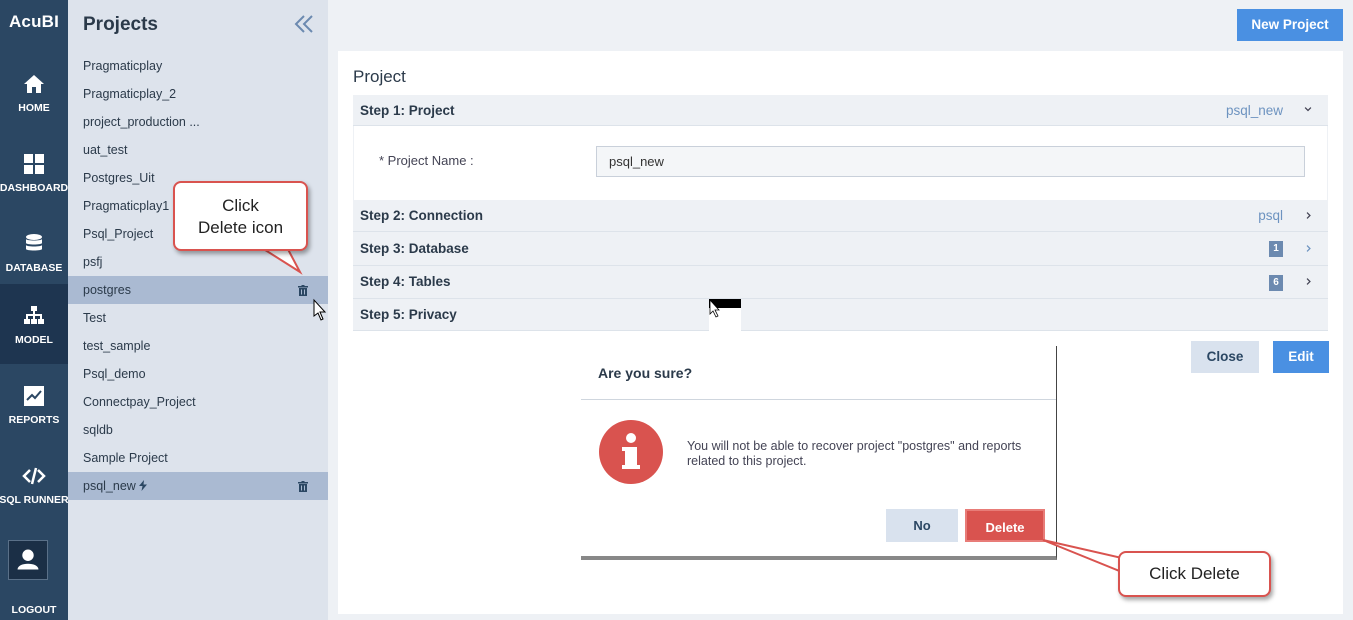 The width and height of the screenshot is (1353, 620). Describe the element at coordinates (34, 268) in the screenshot. I see `nav-database-label: DATABASE` at that location.